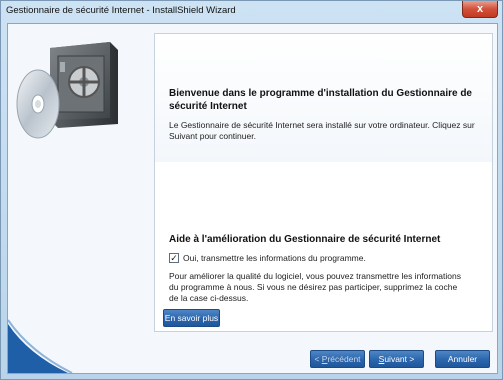 Image resolution: width=503 pixels, height=380 pixels. What do you see at coordinates (344, 359) in the screenshot?
I see `previous-button-label: récédent` at bounding box center [344, 359].